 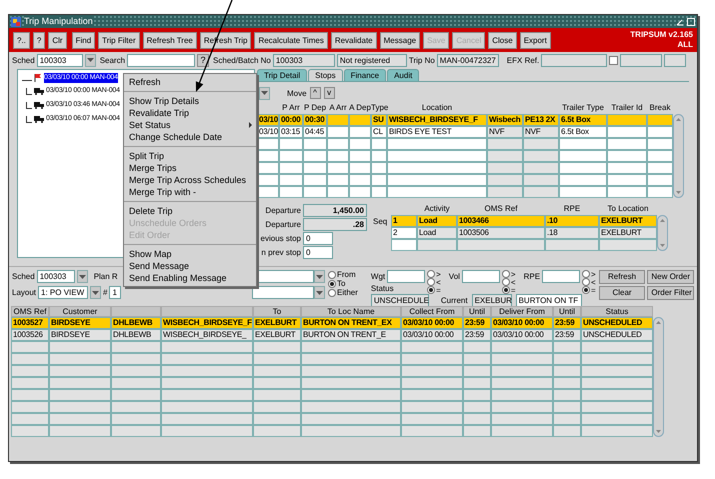 I want to click on grid-cell: 23:59, so click(x=477, y=323).